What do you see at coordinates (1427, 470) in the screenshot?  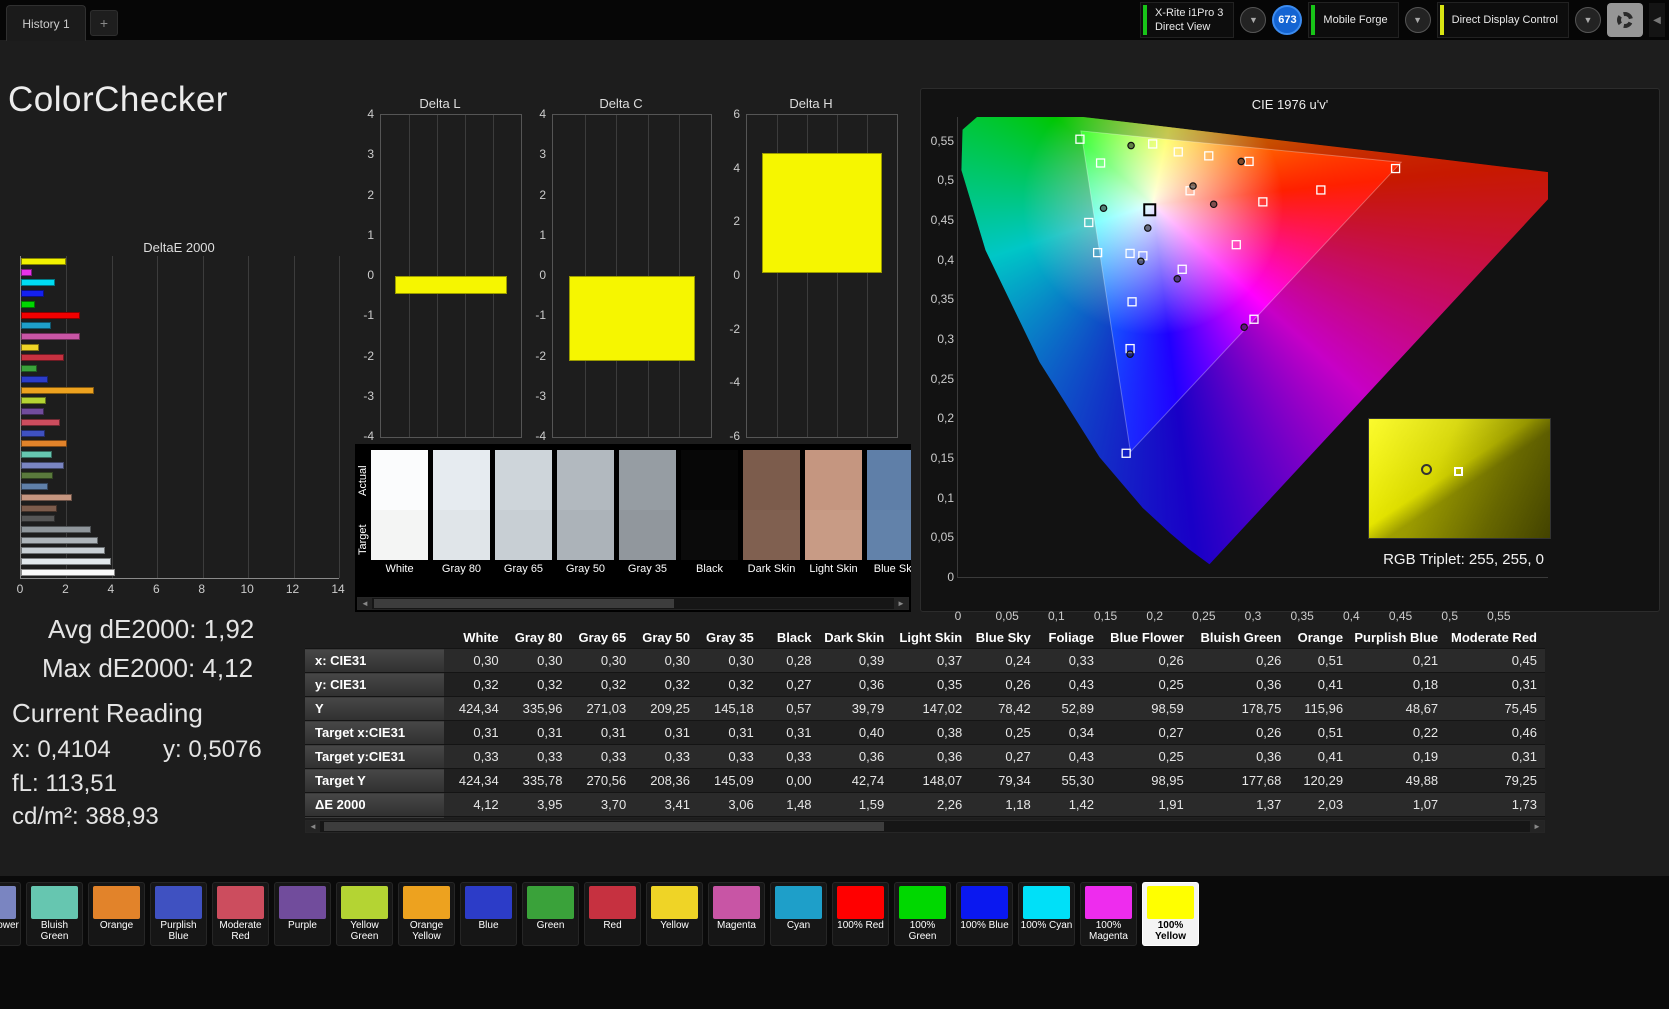 I see `inset-measured-point` at bounding box center [1427, 470].